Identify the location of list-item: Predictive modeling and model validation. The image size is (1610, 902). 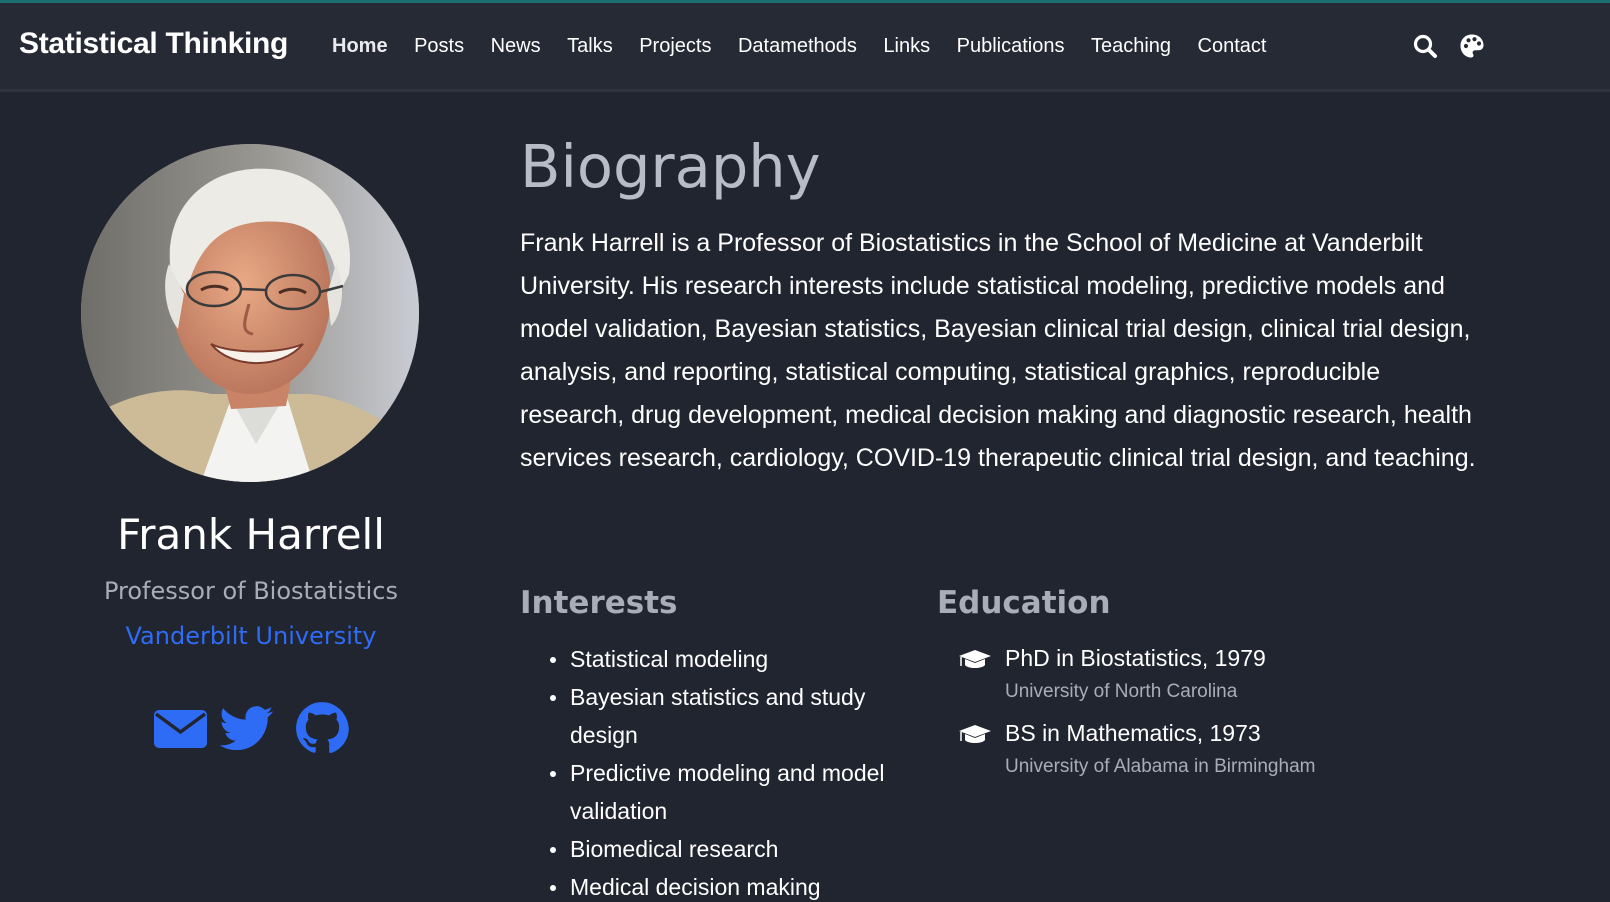
(735, 792).